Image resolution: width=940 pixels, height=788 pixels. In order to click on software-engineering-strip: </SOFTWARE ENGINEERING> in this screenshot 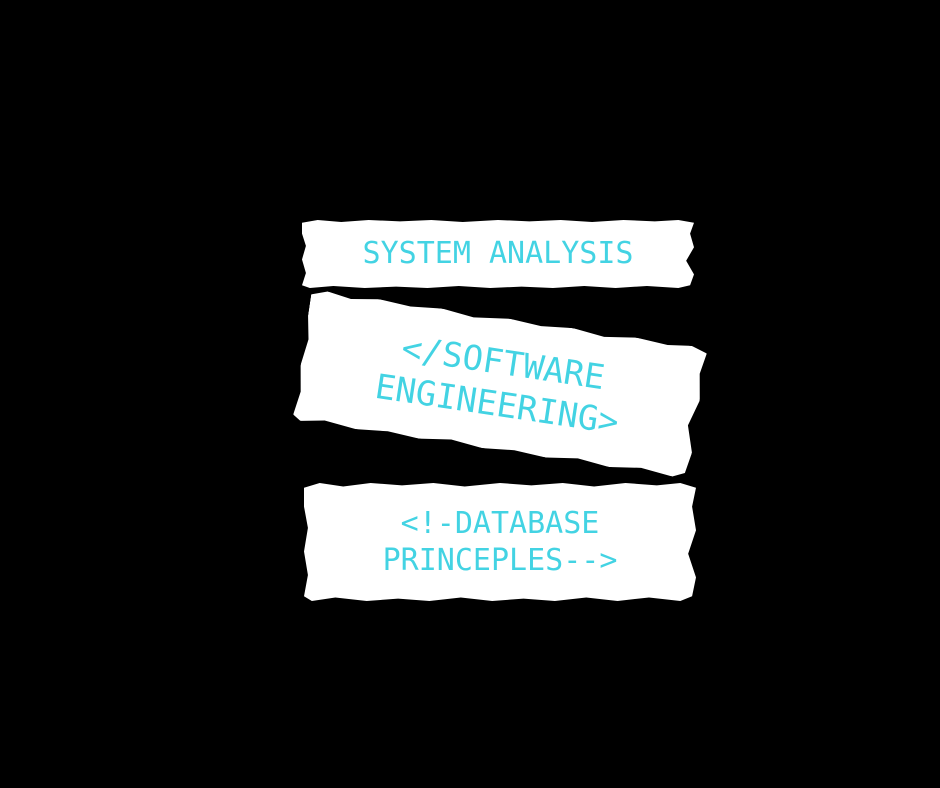, I will do `click(499, 384)`.